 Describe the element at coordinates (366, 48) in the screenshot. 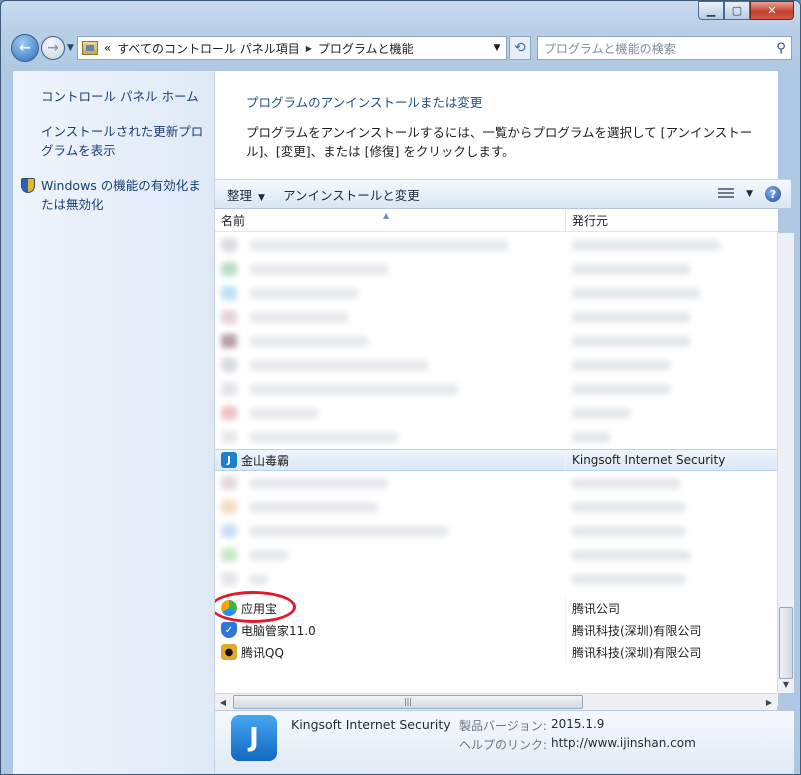

I see `breadcrumb-programs: プログラムと機能` at that location.